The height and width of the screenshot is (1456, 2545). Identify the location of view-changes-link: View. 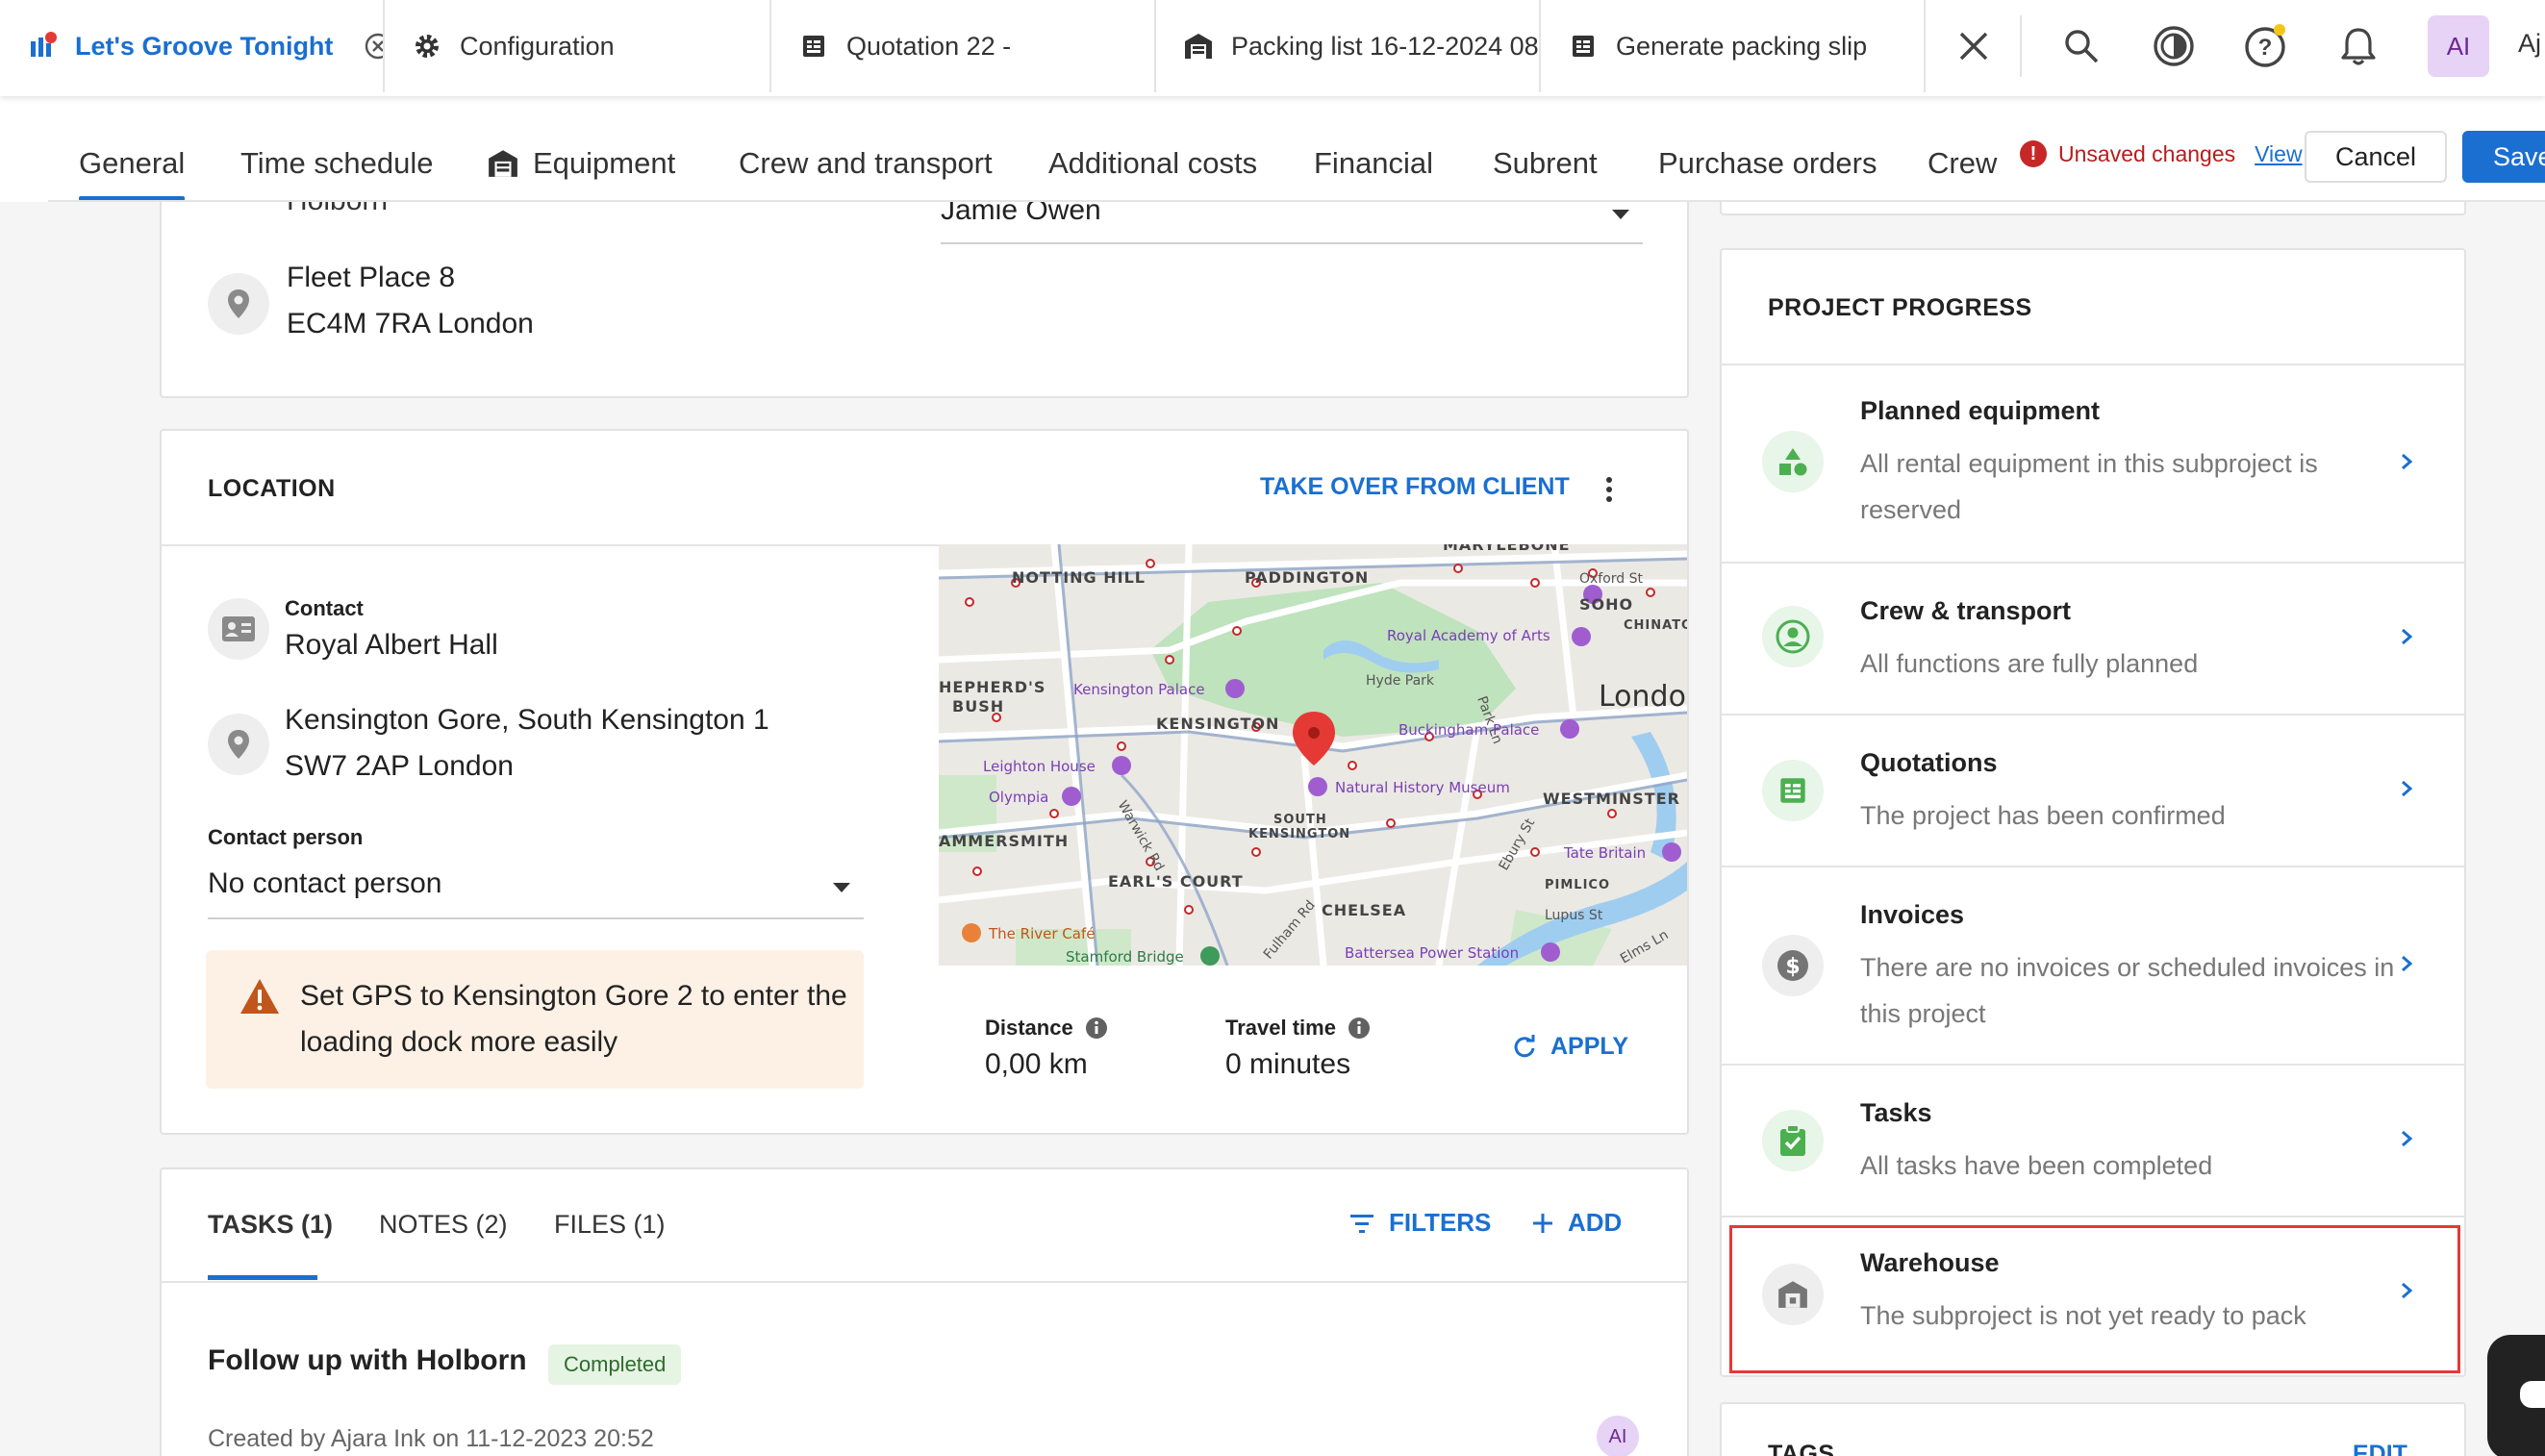
(2278, 154).